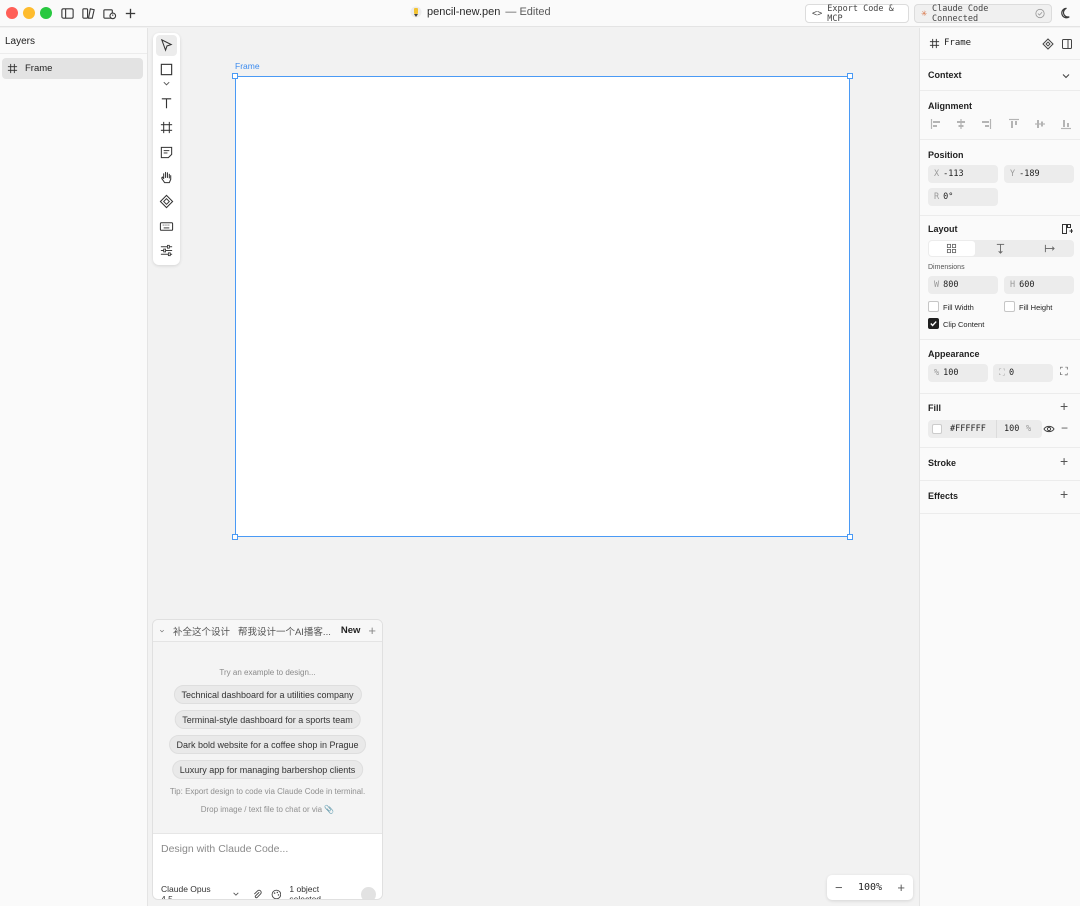 This screenshot has width=1080, height=906. Describe the element at coordinates (961, 124) in the screenshot. I see `align-center-icon` at that location.